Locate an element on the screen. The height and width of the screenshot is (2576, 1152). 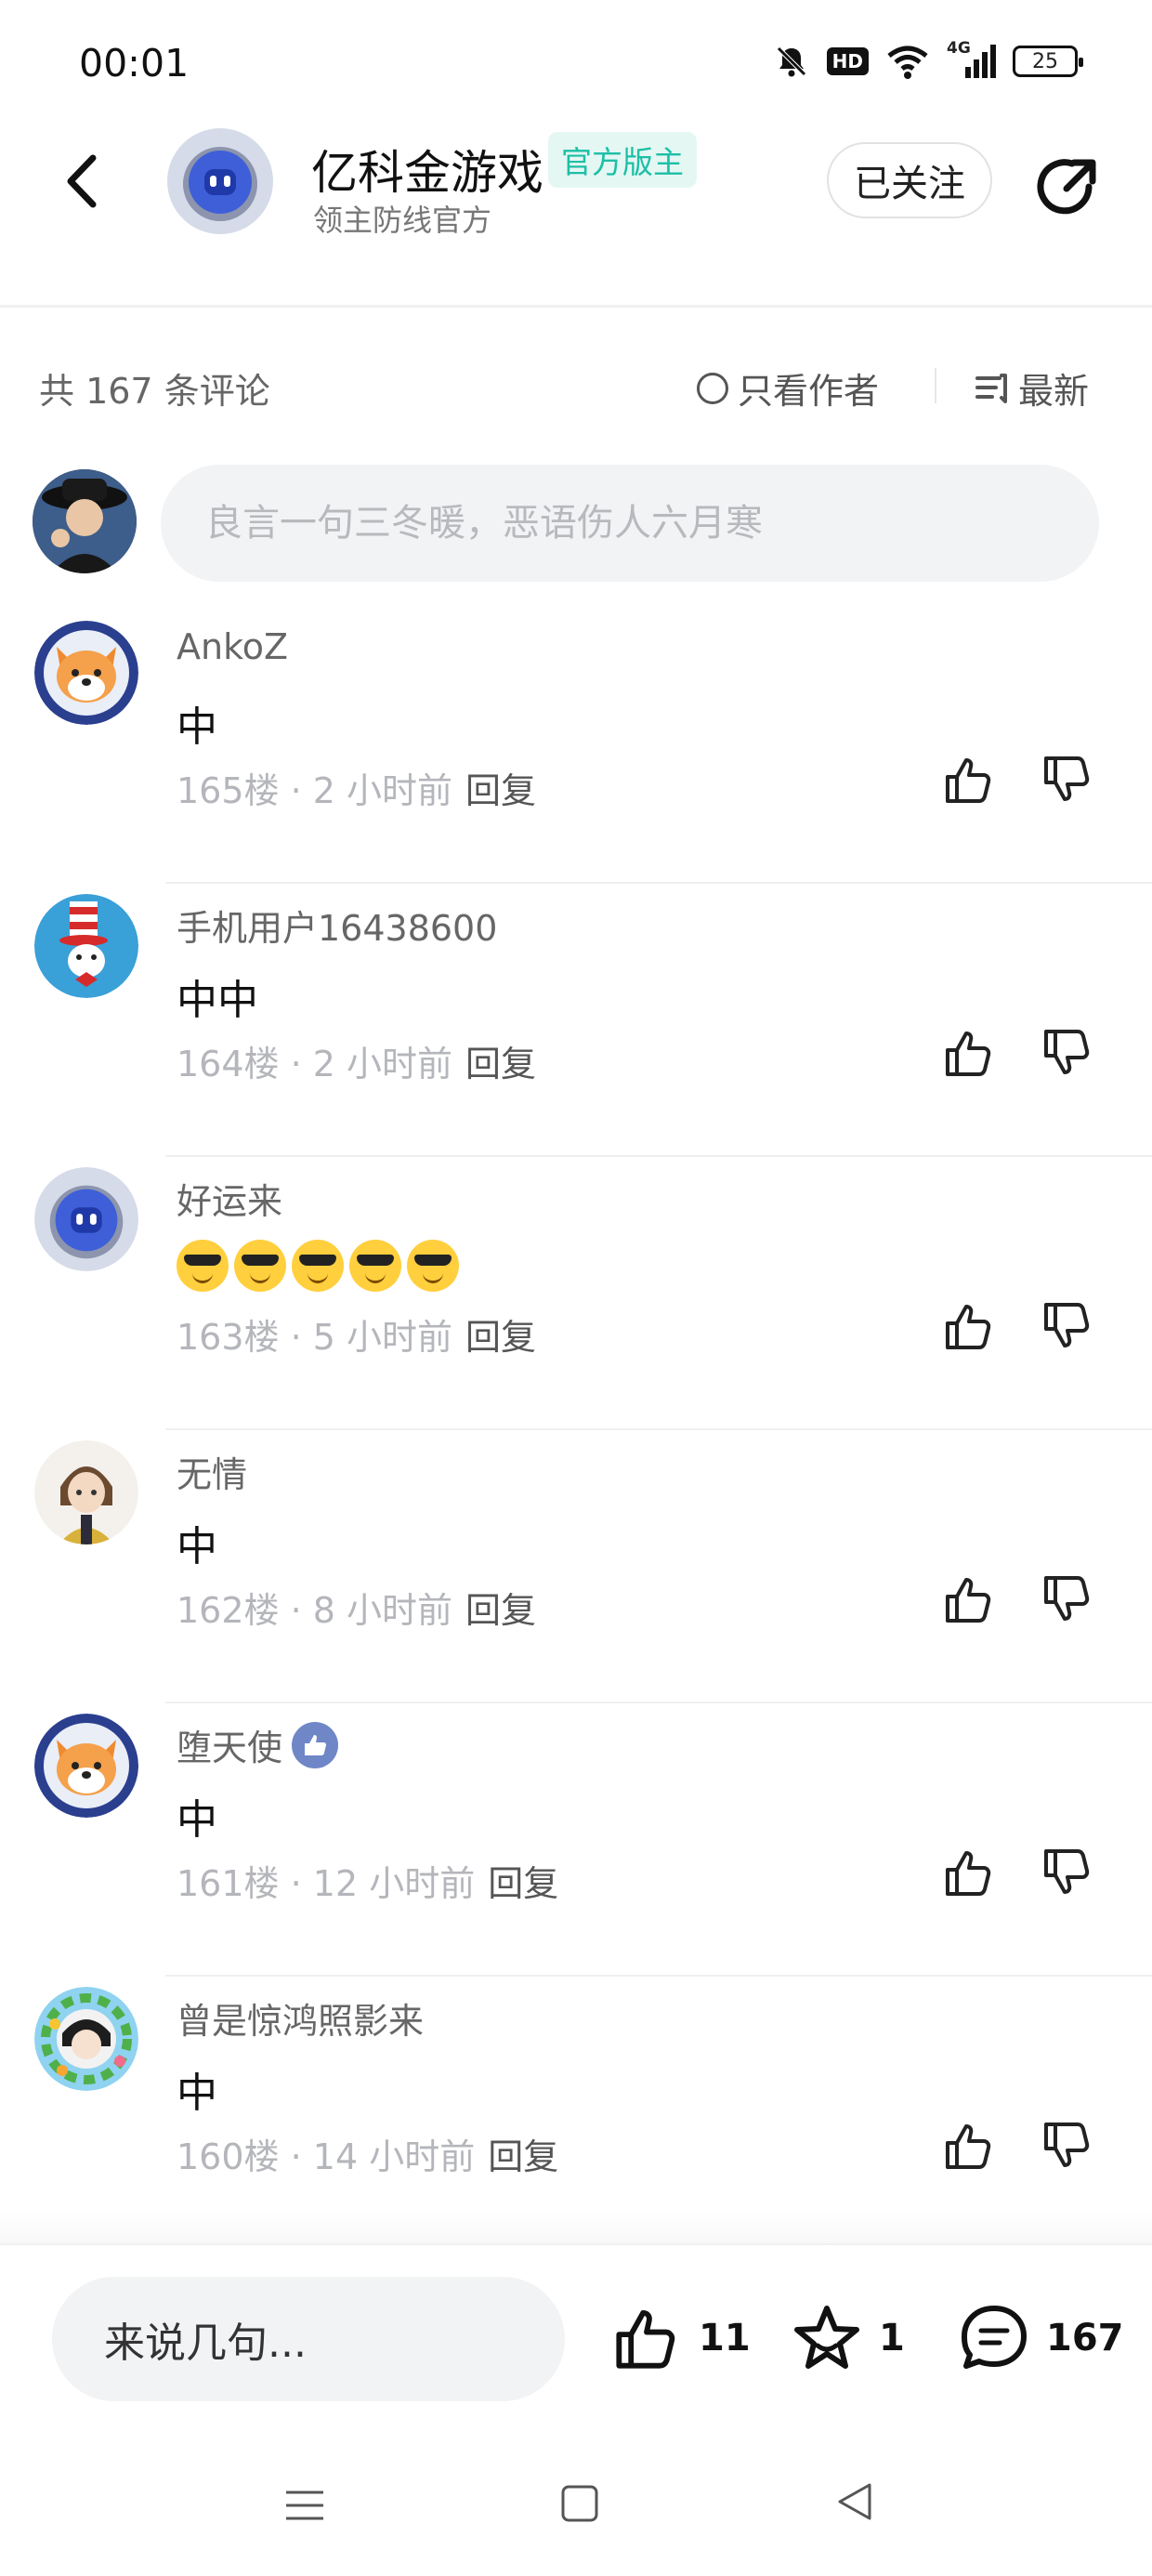
home-nav-icon is located at coordinates (579, 2503).